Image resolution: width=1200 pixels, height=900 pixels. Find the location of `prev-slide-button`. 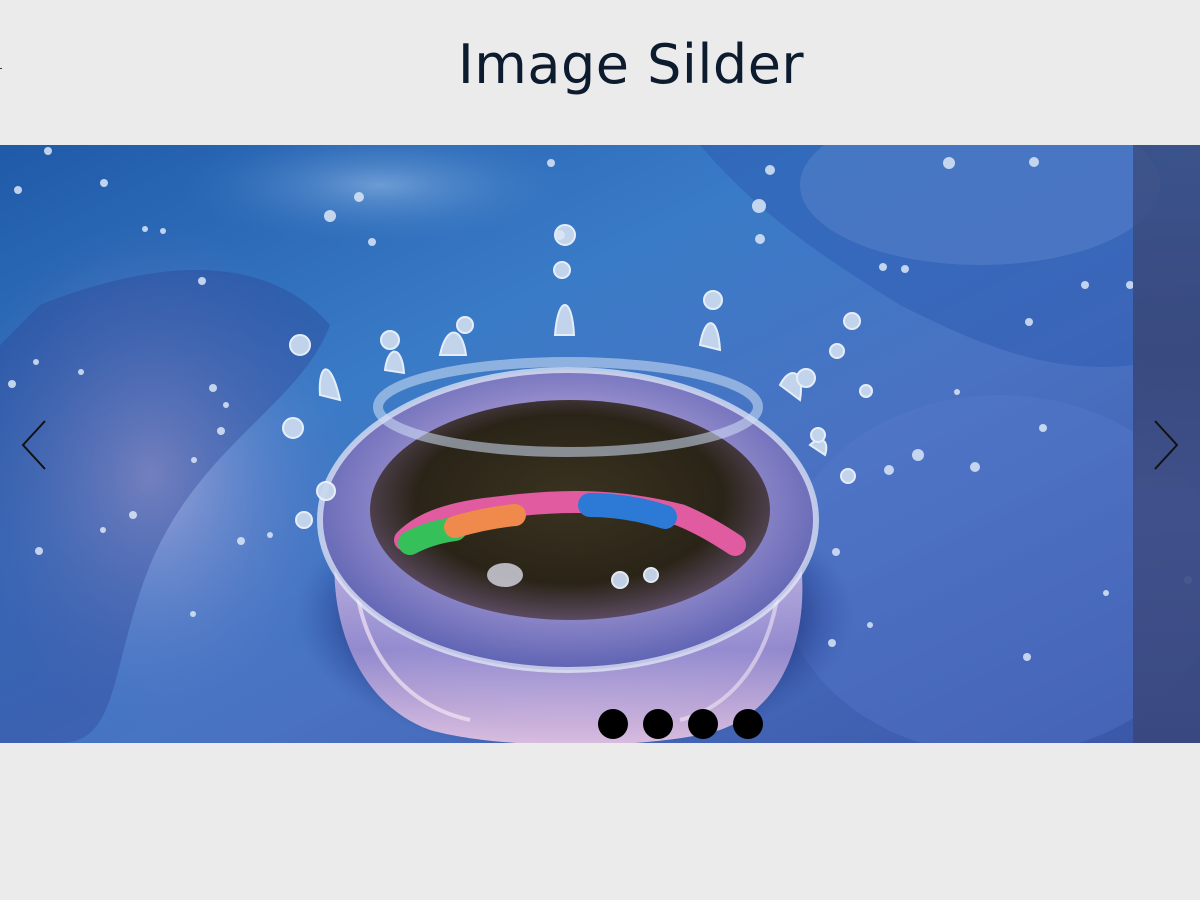

prev-slide-button is located at coordinates (34, 445).